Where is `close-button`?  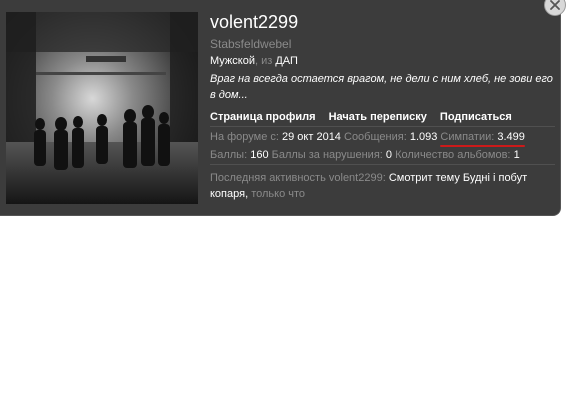 close-button is located at coordinates (555, 8).